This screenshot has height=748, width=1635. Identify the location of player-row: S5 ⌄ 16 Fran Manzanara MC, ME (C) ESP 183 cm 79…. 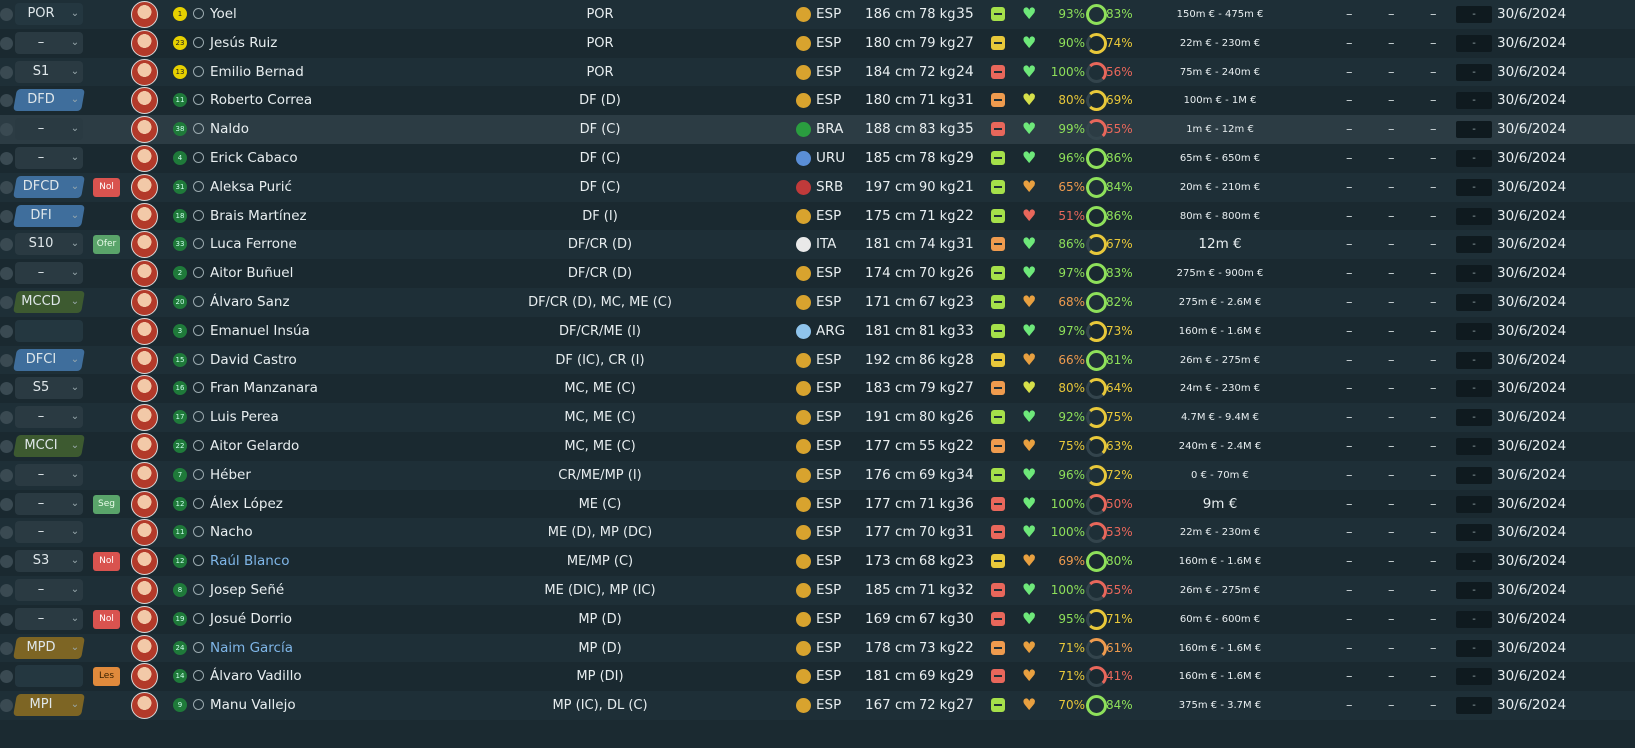
(817, 389).